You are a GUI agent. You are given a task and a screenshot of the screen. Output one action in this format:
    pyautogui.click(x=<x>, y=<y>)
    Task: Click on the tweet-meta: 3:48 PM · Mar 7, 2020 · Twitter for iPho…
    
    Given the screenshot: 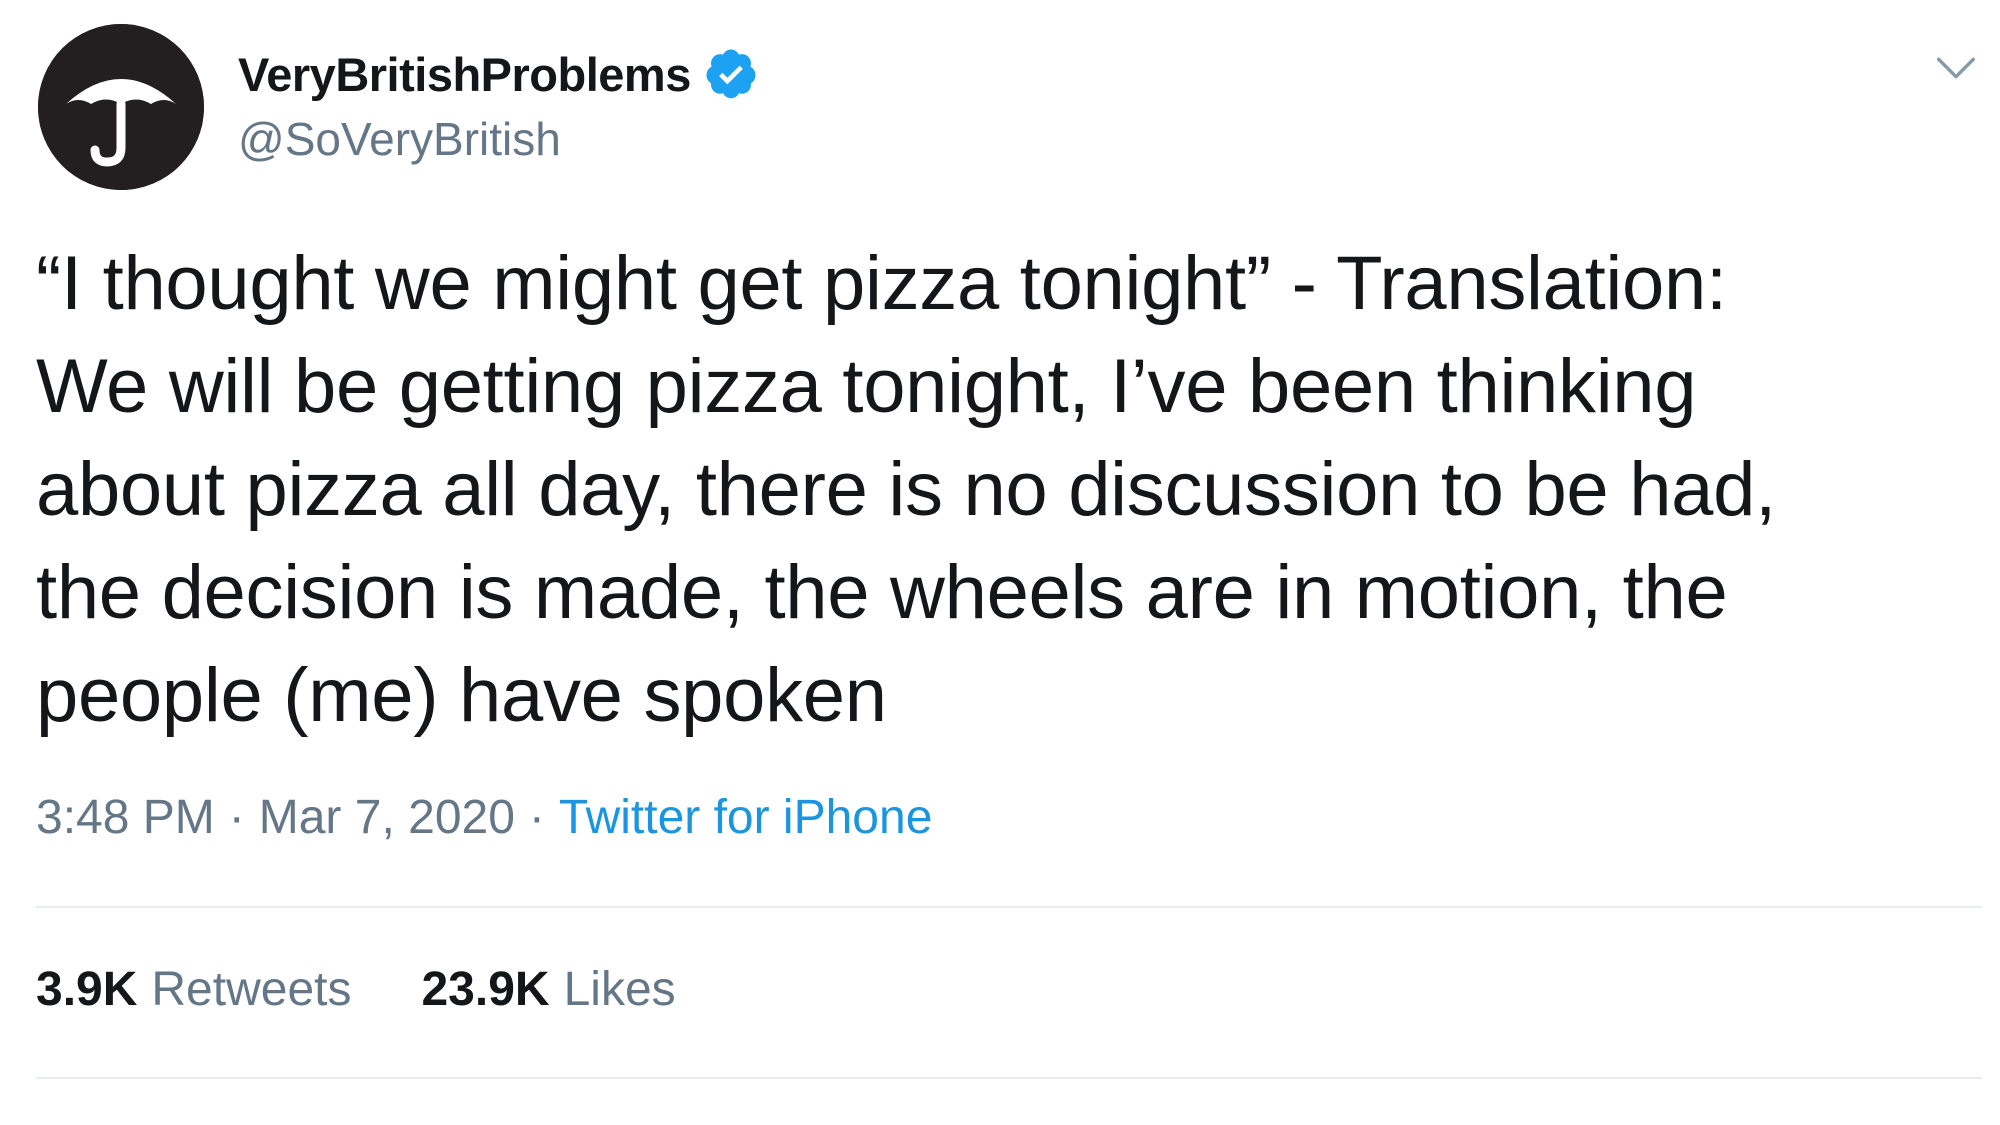 What is the action you would take?
    pyautogui.click(x=484, y=817)
    